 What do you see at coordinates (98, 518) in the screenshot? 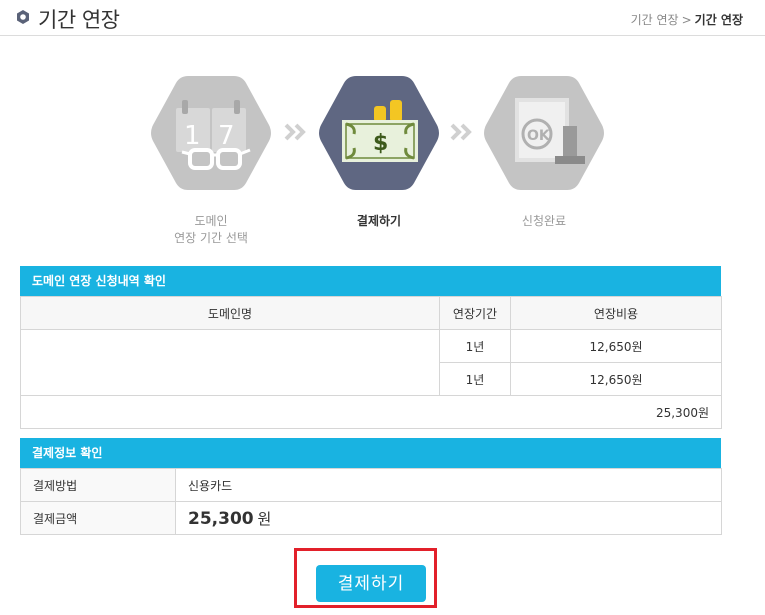
I see `payment-amount-label: 결제금액` at bounding box center [98, 518].